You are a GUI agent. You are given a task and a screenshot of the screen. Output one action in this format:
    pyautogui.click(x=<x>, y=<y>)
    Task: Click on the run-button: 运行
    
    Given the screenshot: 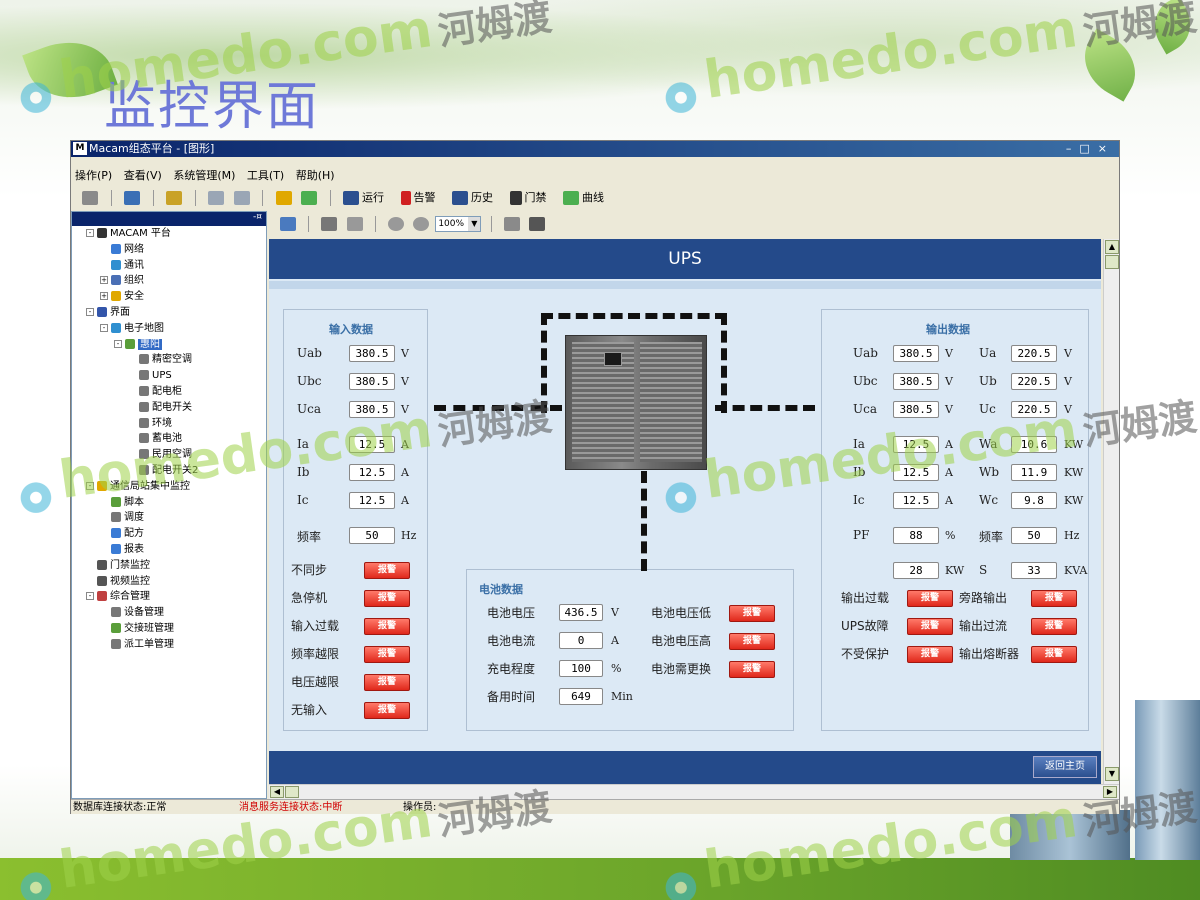 What is the action you would take?
    pyautogui.click(x=373, y=198)
    